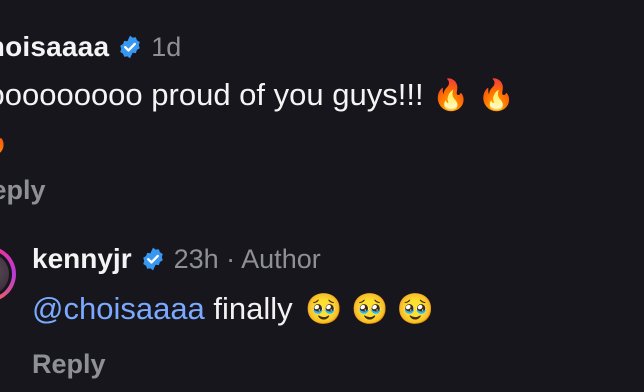 Image resolution: width=644 pixels, height=392 pixels. I want to click on reply-button: Reply, so click(233, 364).